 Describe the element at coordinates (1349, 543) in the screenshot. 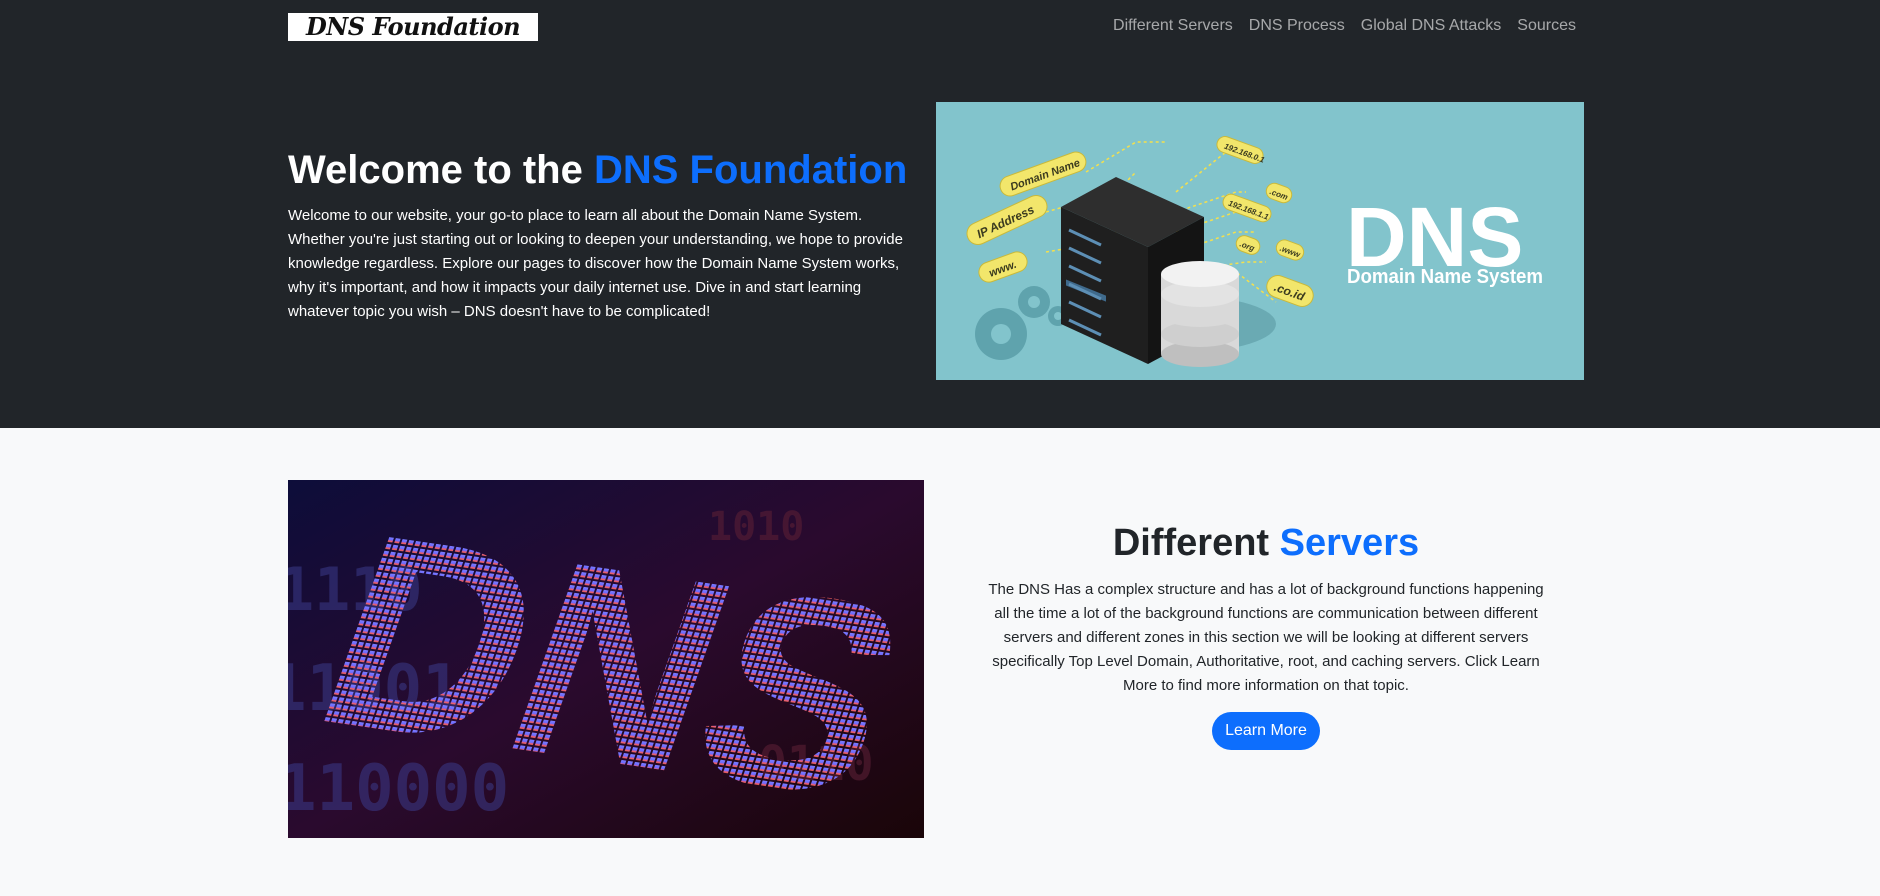

I see `servers-title-accent: Servers` at that location.